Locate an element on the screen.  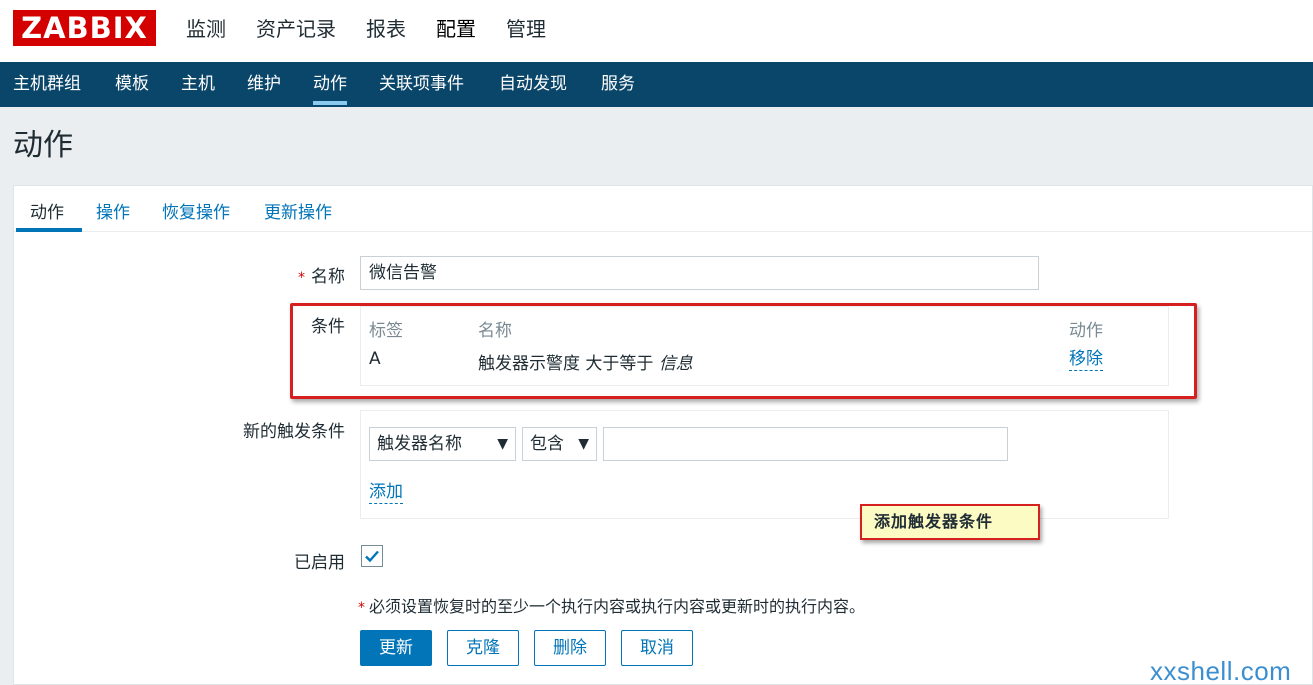
tab-operations: 操作 is located at coordinates (113, 210).